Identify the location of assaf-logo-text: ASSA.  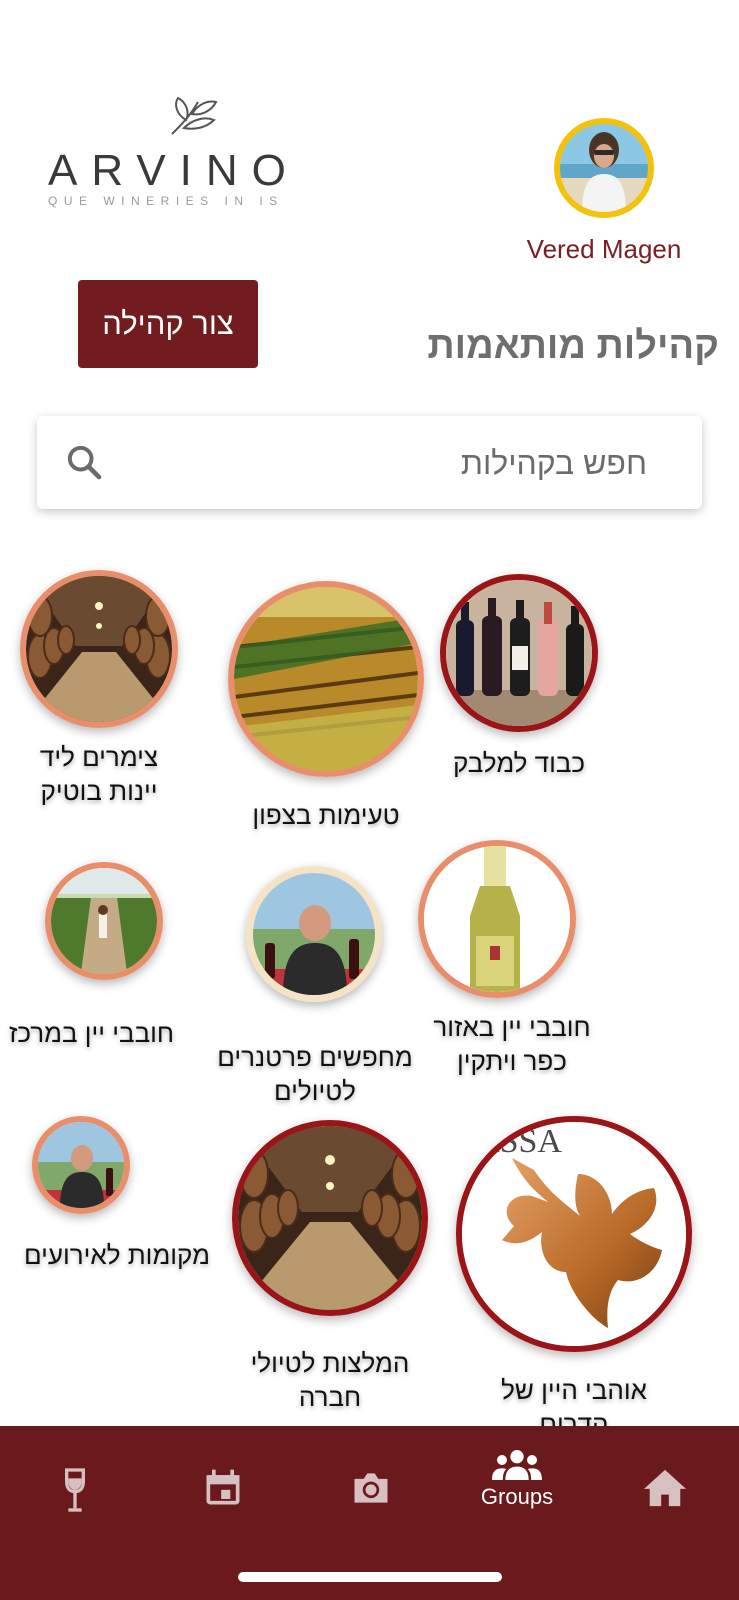
(518, 1141).